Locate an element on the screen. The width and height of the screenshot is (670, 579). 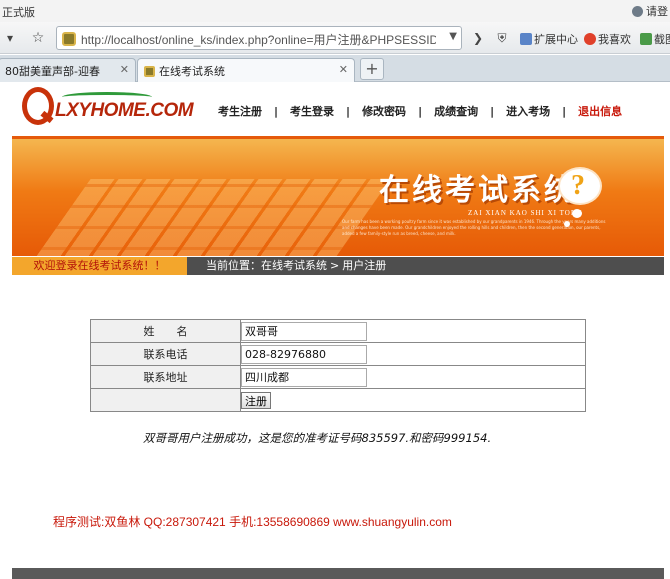
form-row-name: 姓 名 is located at coordinates (338, 331).